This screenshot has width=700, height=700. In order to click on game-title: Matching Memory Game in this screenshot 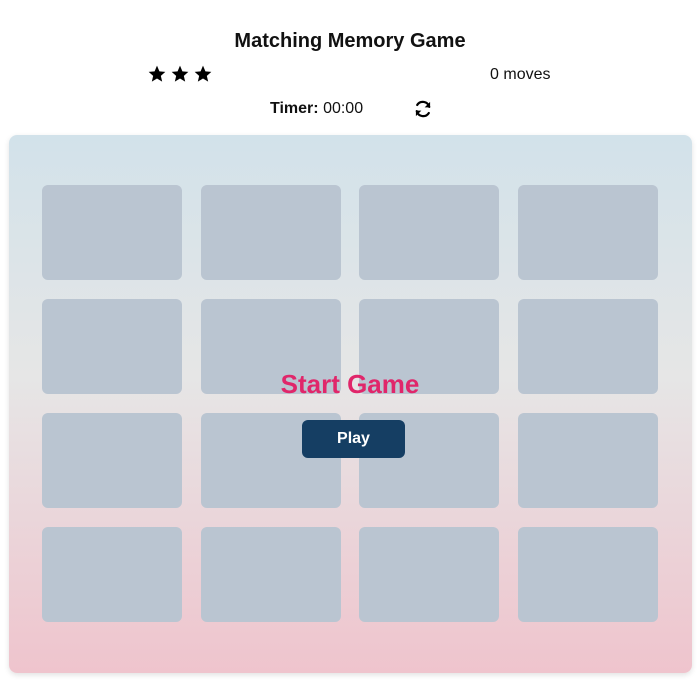, I will do `click(350, 41)`.